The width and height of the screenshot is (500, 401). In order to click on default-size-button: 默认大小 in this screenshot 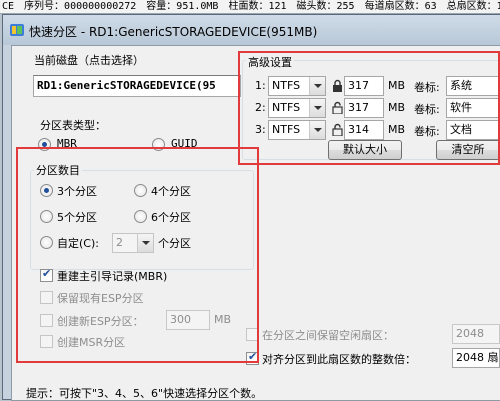, I will do `click(365, 150)`.